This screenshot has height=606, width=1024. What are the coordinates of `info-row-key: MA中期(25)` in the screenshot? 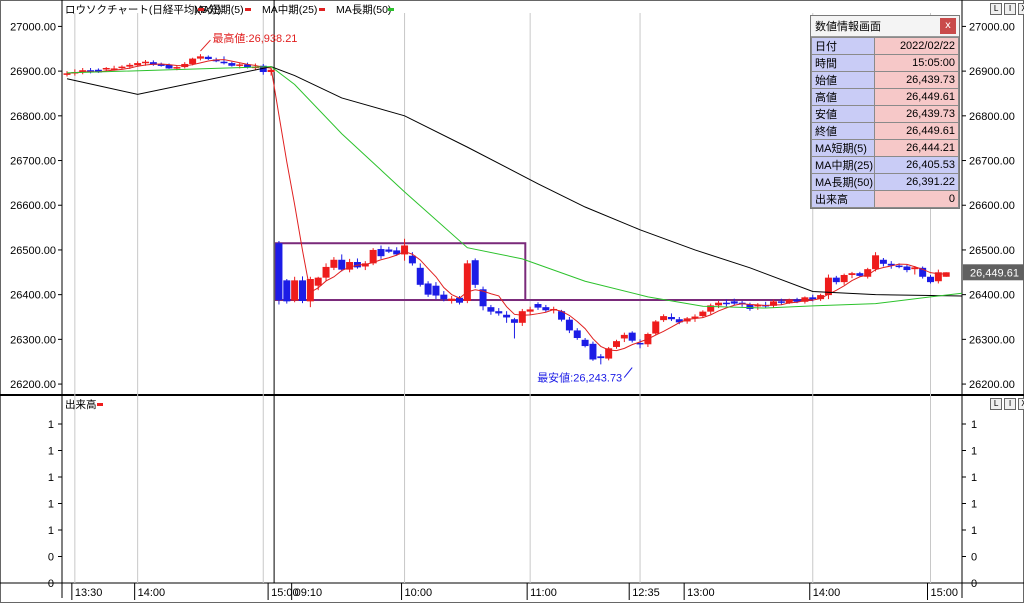 It's located at (843, 165).